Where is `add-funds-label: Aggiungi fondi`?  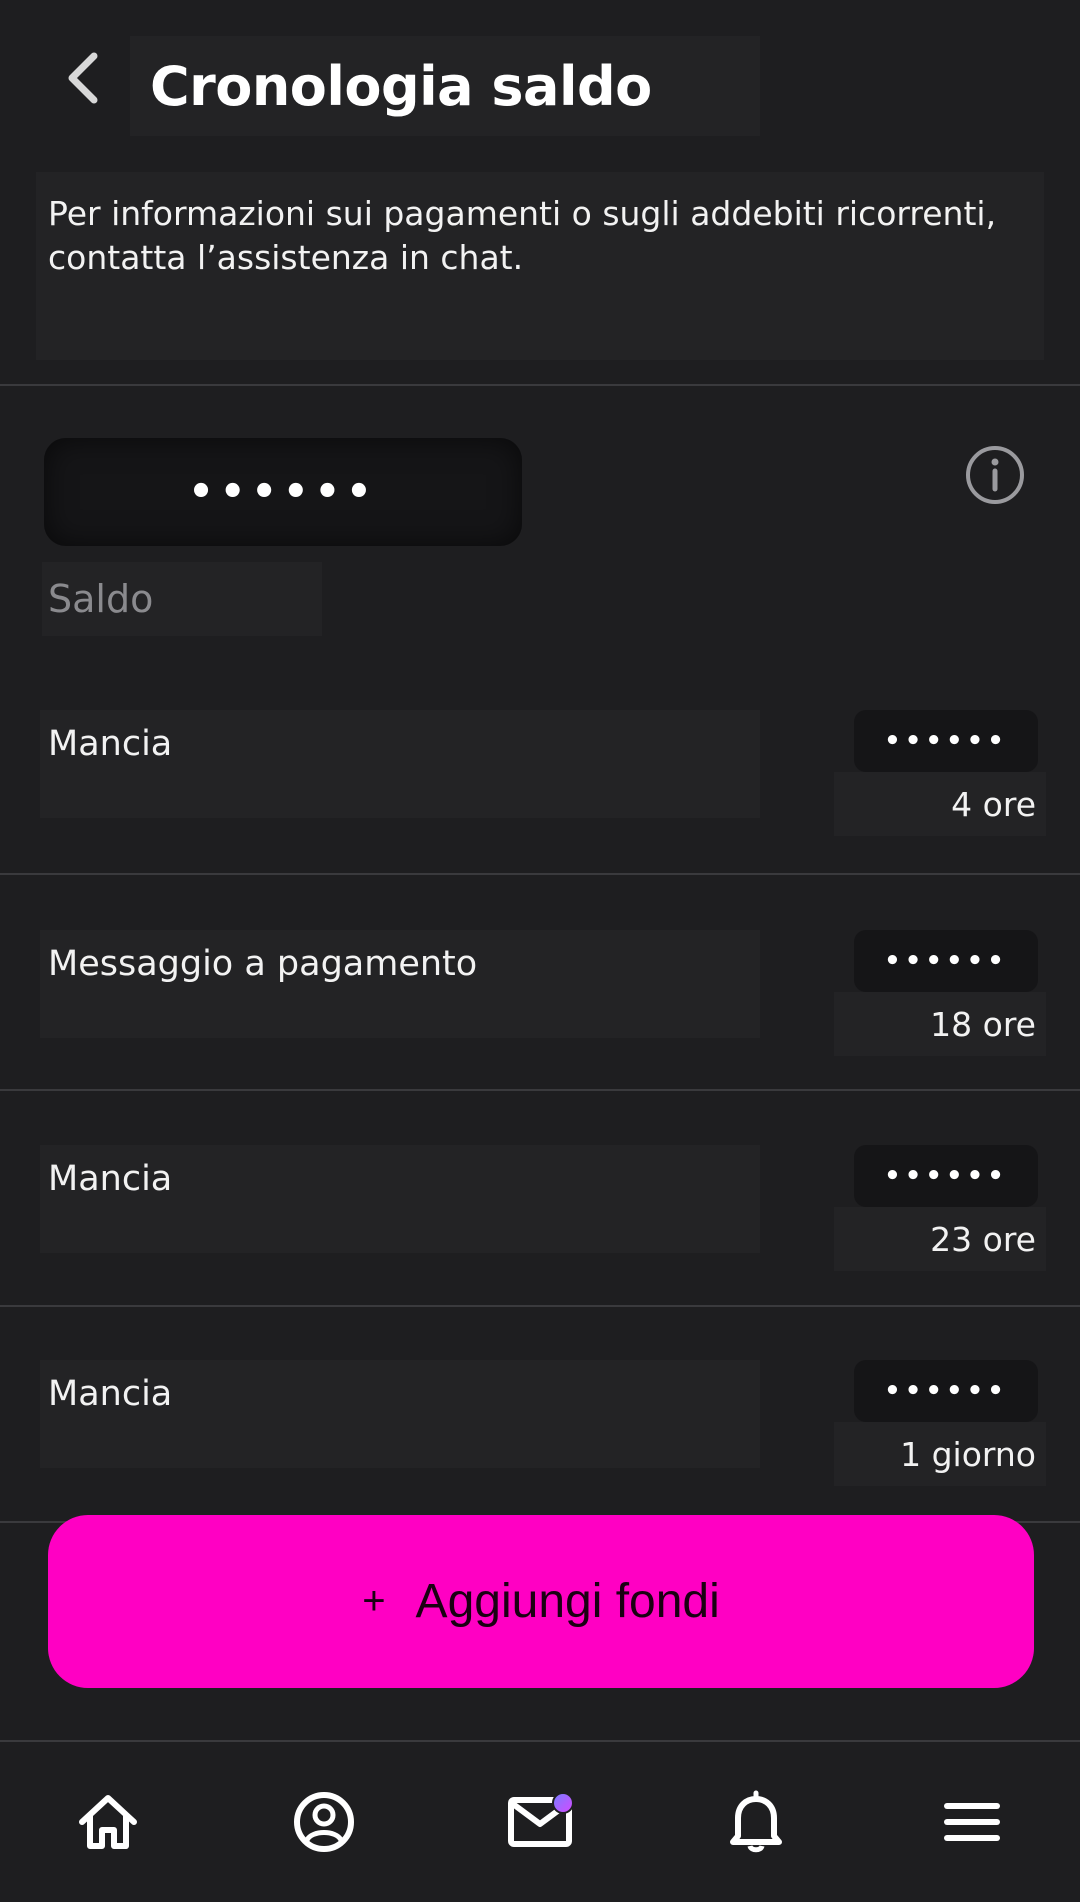
add-funds-label: Aggiungi fondi is located at coordinates (567, 1601).